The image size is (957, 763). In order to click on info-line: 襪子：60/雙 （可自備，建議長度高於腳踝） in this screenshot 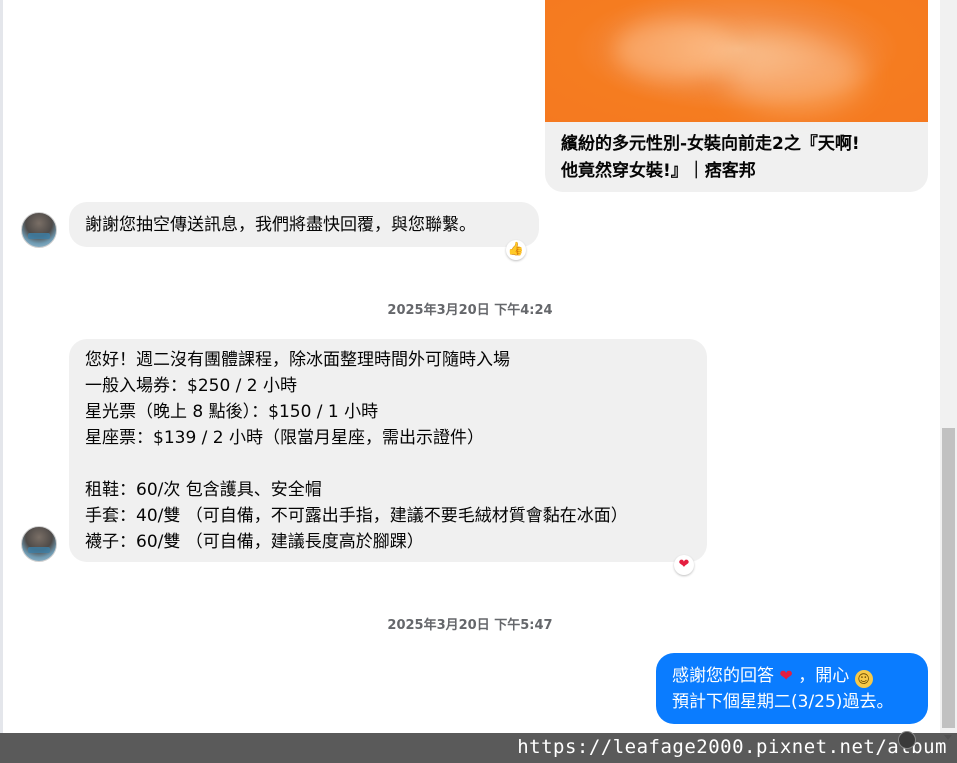, I will do `click(254, 542)`.